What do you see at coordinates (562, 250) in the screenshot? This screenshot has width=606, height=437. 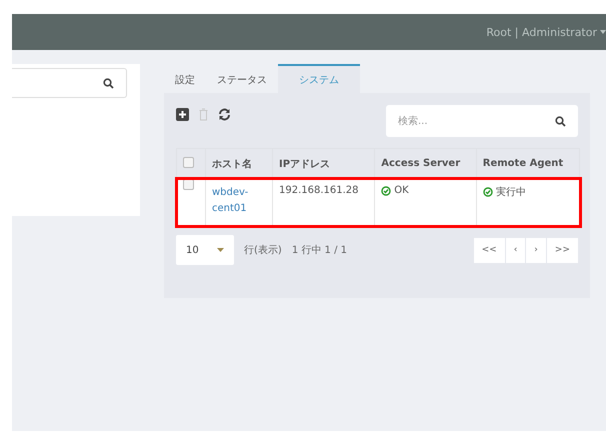 I see `page-button: >>` at bounding box center [562, 250].